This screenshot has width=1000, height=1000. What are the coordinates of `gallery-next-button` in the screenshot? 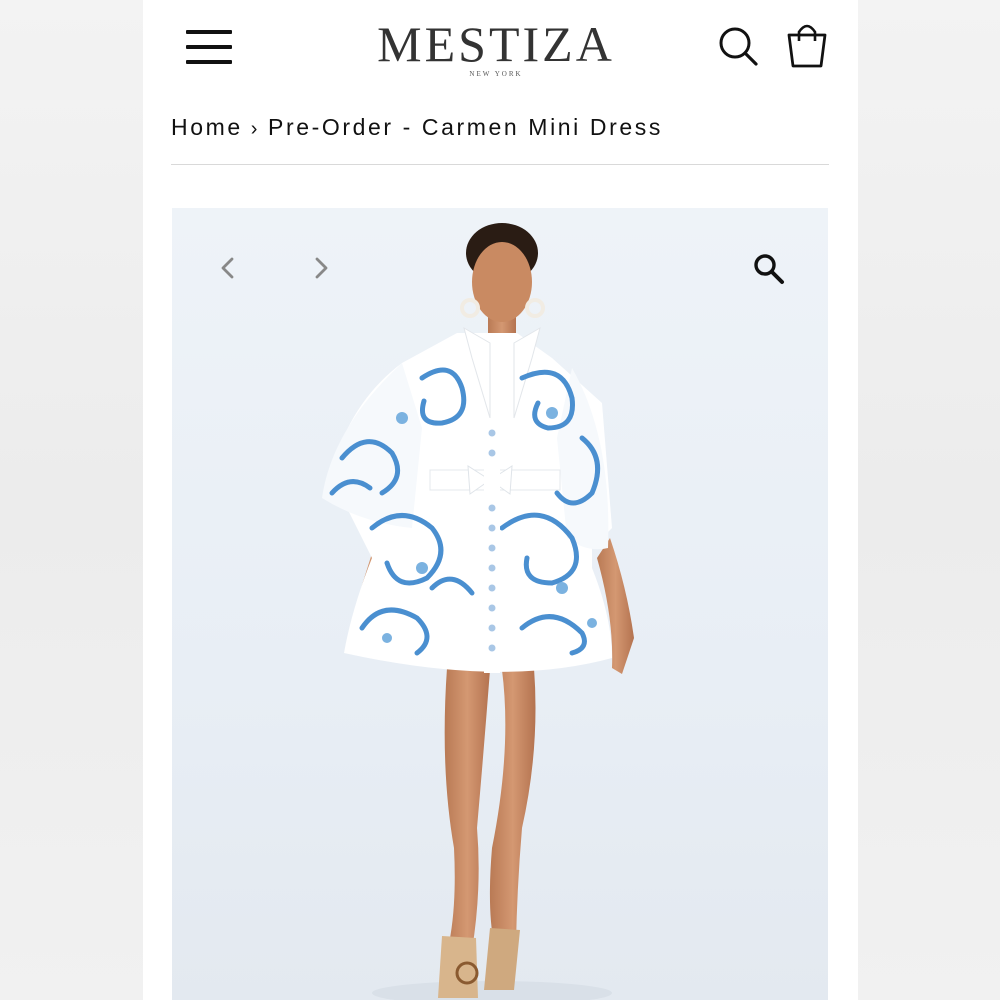 It's located at (321, 268).